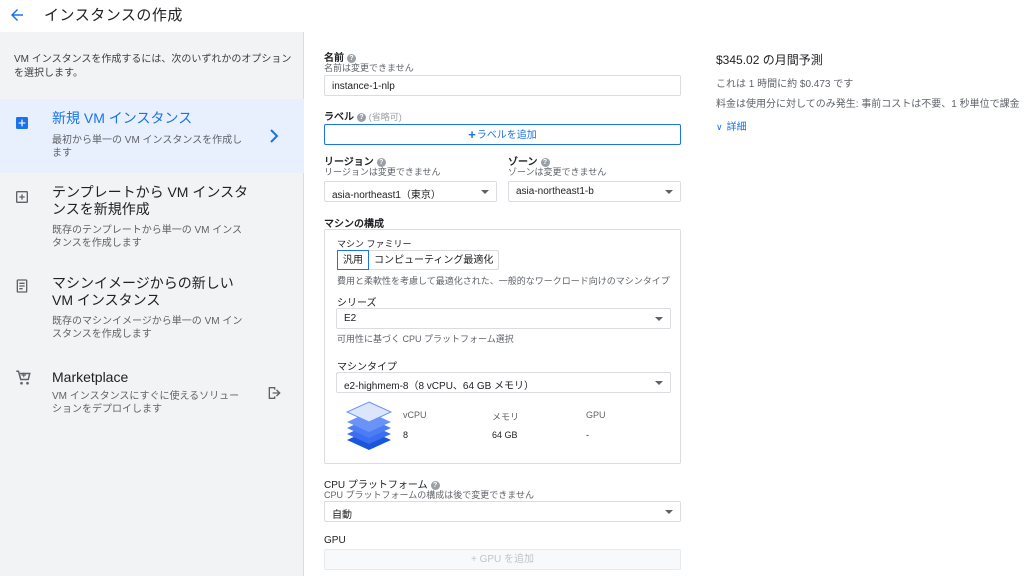  What do you see at coordinates (147, 237) in the screenshot?
I see `option-desc: 既存のテンプレートから単一の VM インスタンスを作成します` at bounding box center [147, 237].